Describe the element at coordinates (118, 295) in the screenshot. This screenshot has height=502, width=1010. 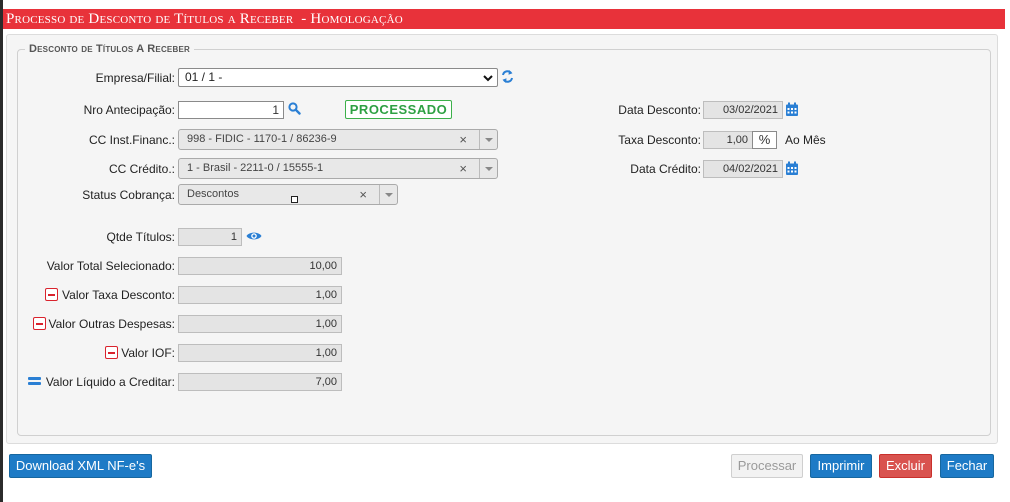
I see `valor-taxa-label: Valor Taxa Desconto:` at that location.